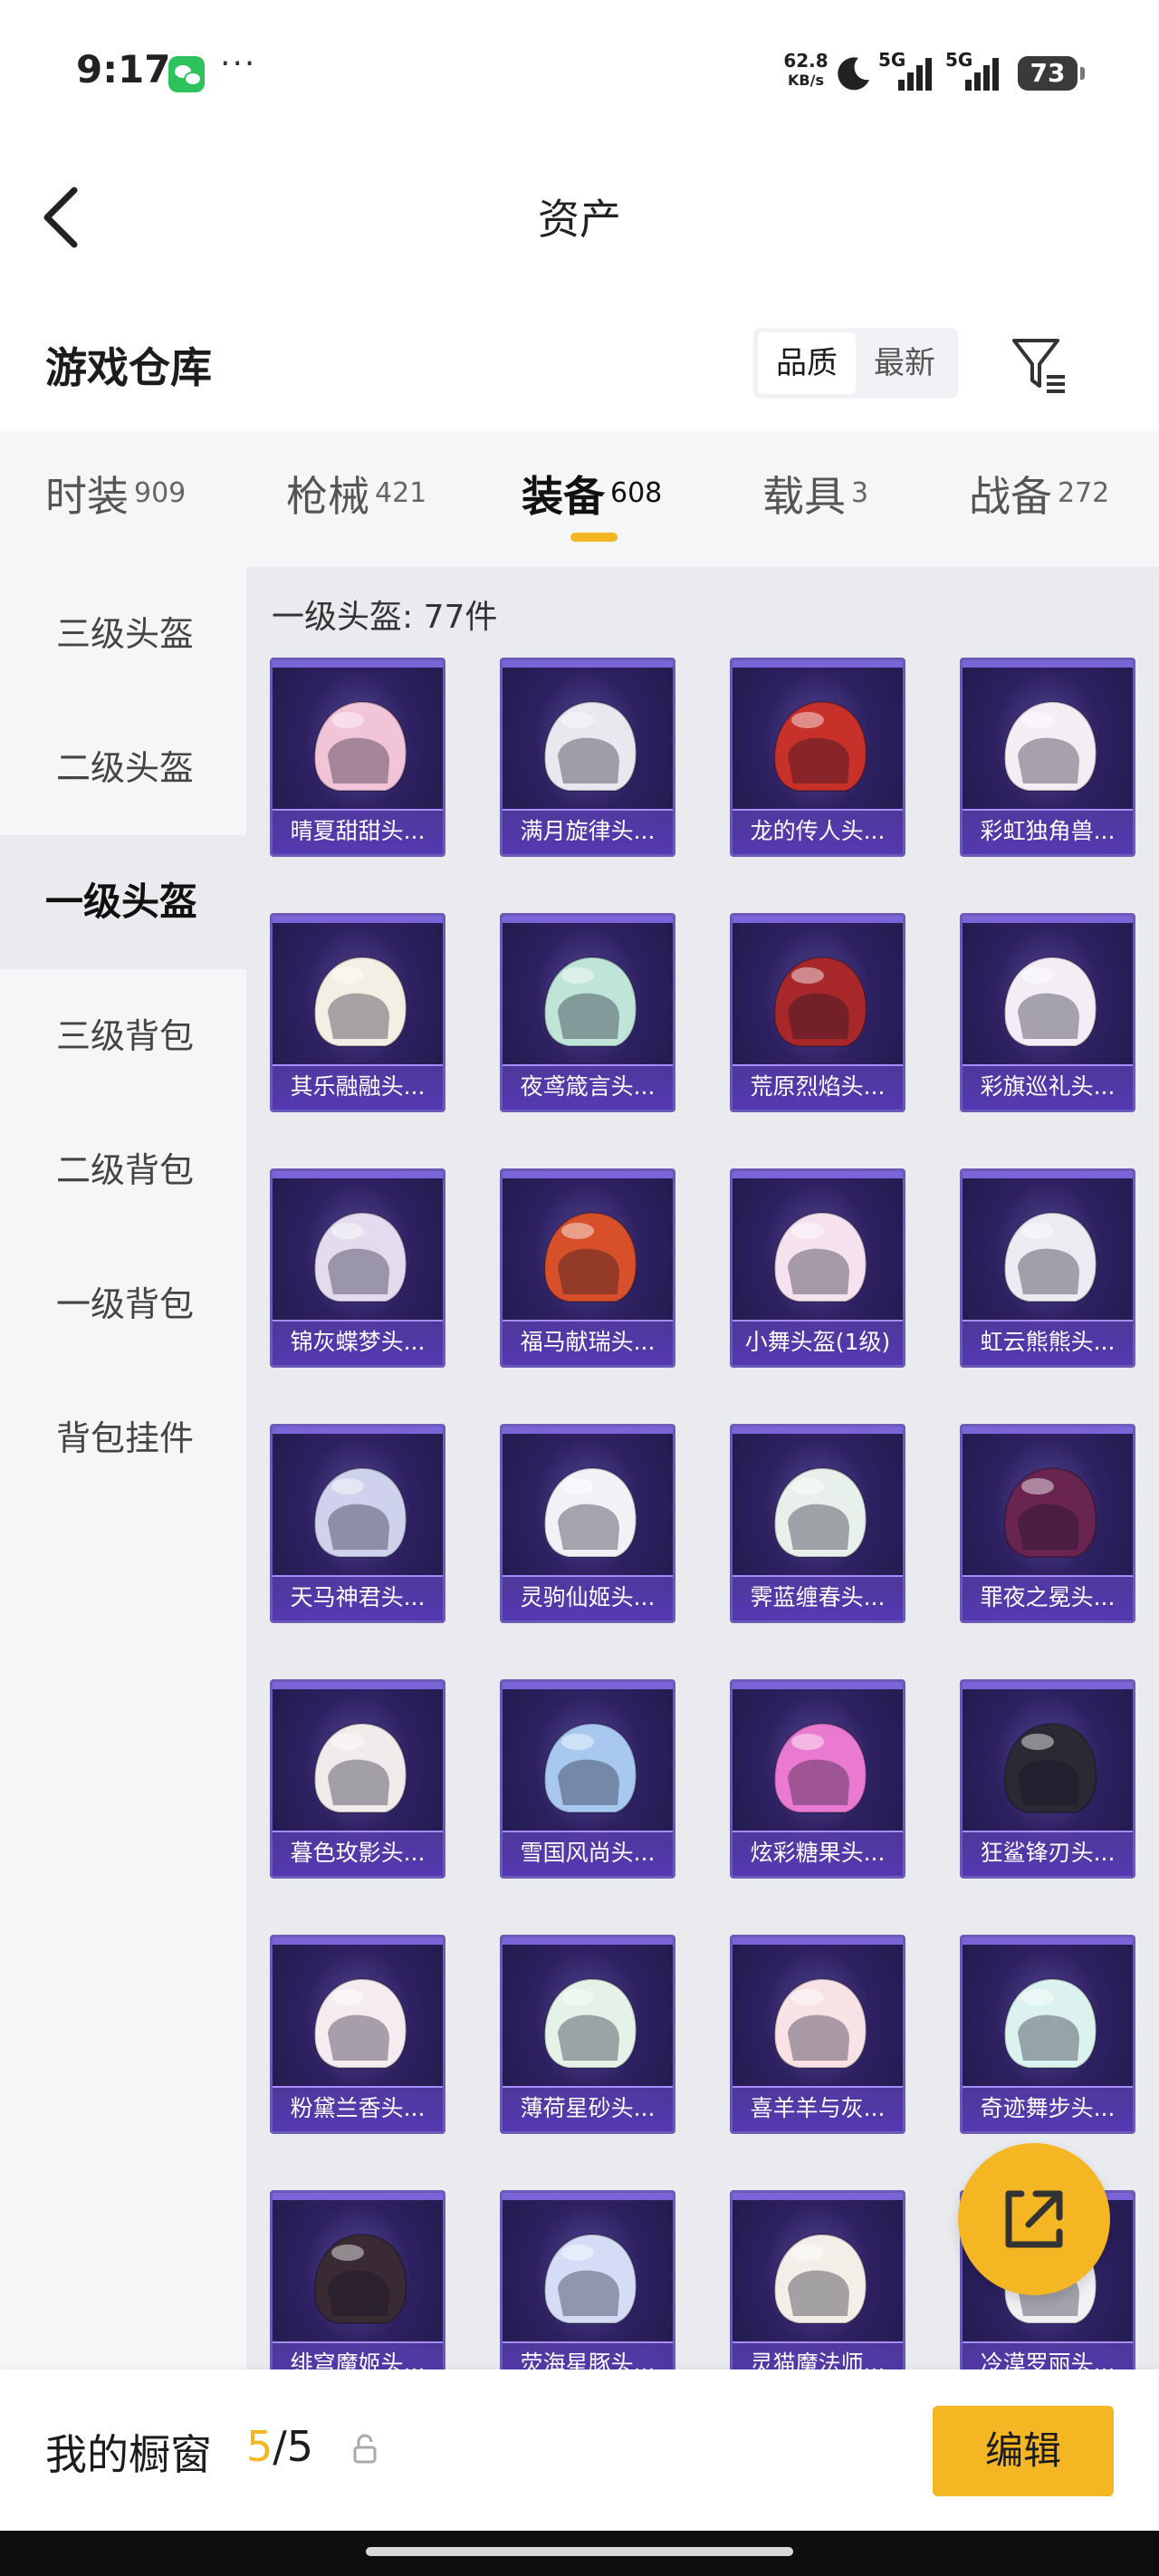 The width and height of the screenshot is (1159, 2576). I want to click on network-speed: 62.8 KB/s, so click(806, 71).